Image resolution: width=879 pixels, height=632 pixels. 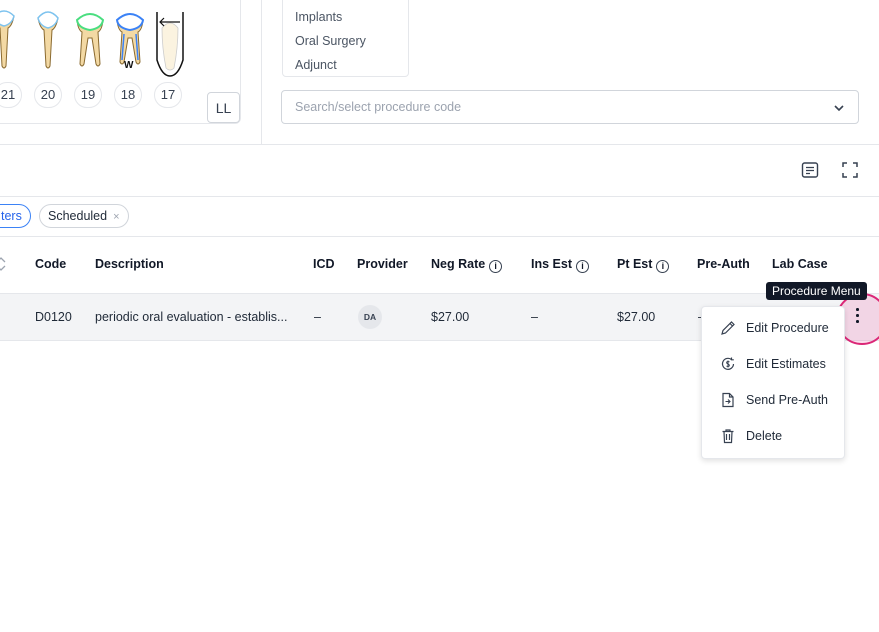 What do you see at coordinates (129, 65) in the screenshot?
I see `tooth-marker: W` at bounding box center [129, 65].